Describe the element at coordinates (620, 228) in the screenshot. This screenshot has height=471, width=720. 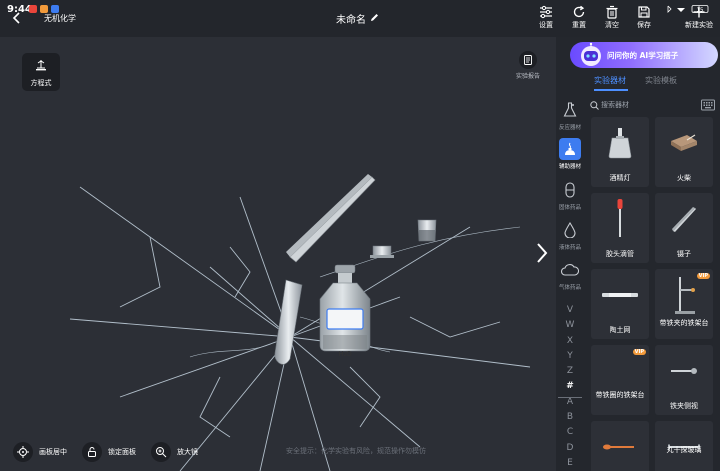
I see `equipment-item-dropper: 胶头滴管` at that location.